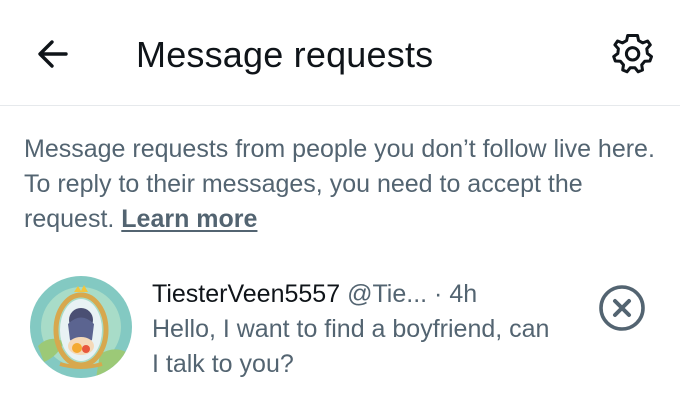 This screenshot has width=680, height=412. Describe the element at coordinates (246, 294) in the screenshot. I see `sender-name: TiesterVeen5557` at that location.